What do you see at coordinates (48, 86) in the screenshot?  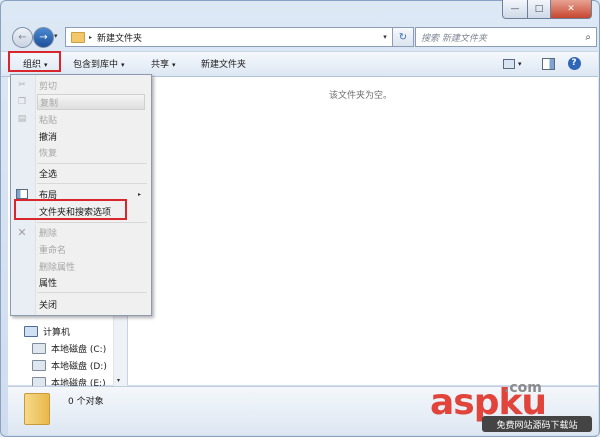 I see `menu-item-label: 剪切` at bounding box center [48, 86].